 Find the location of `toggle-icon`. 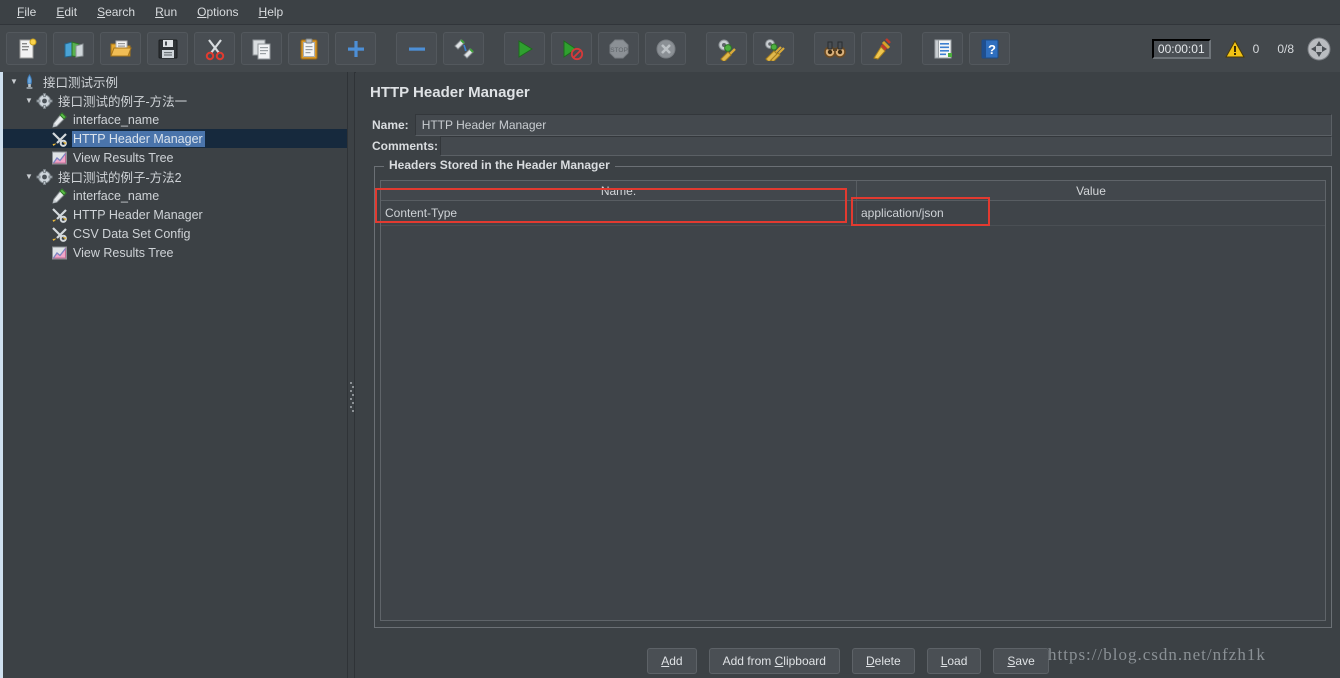

toggle-icon is located at coordinates (464, 49).